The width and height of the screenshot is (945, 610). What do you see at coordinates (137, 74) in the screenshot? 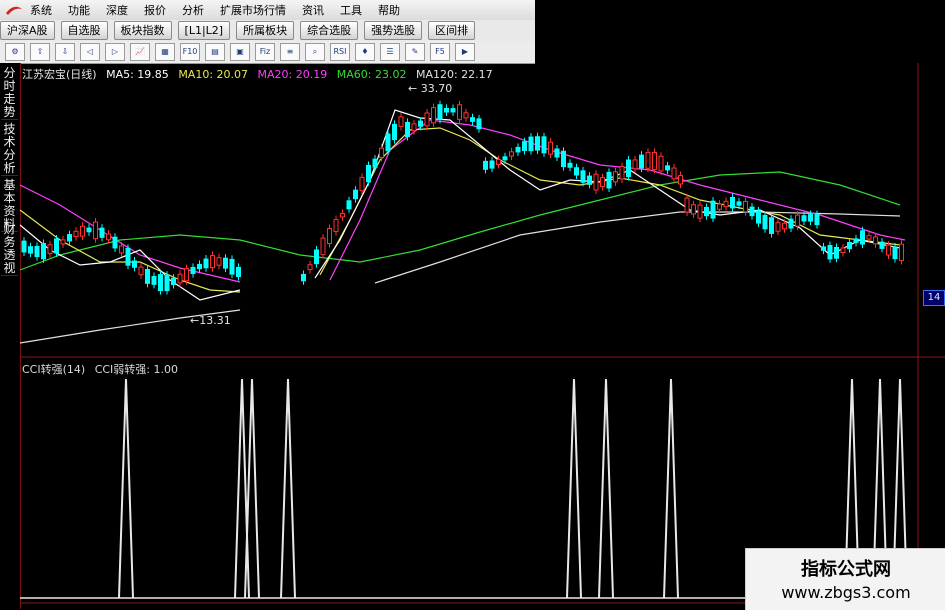
I see `ma5-label: MA5: 19.85` at bounding box center [137, 74].